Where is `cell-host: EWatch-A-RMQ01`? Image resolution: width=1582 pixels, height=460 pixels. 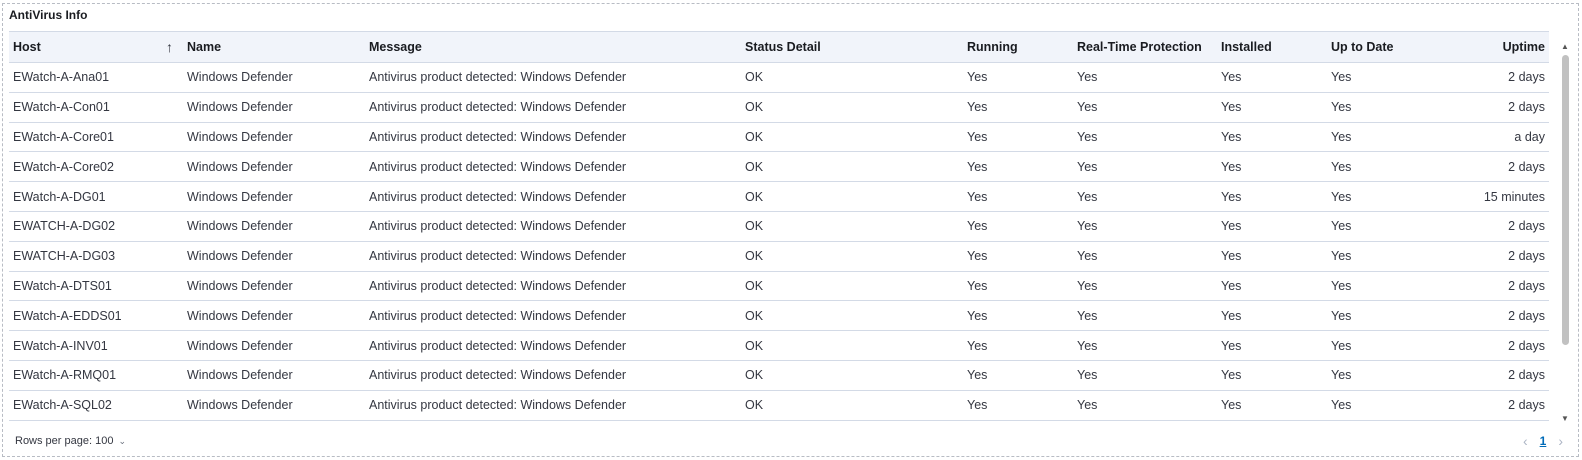
cell-host: EWatch-A-RMQ01 is located at coordinates (96, 375).